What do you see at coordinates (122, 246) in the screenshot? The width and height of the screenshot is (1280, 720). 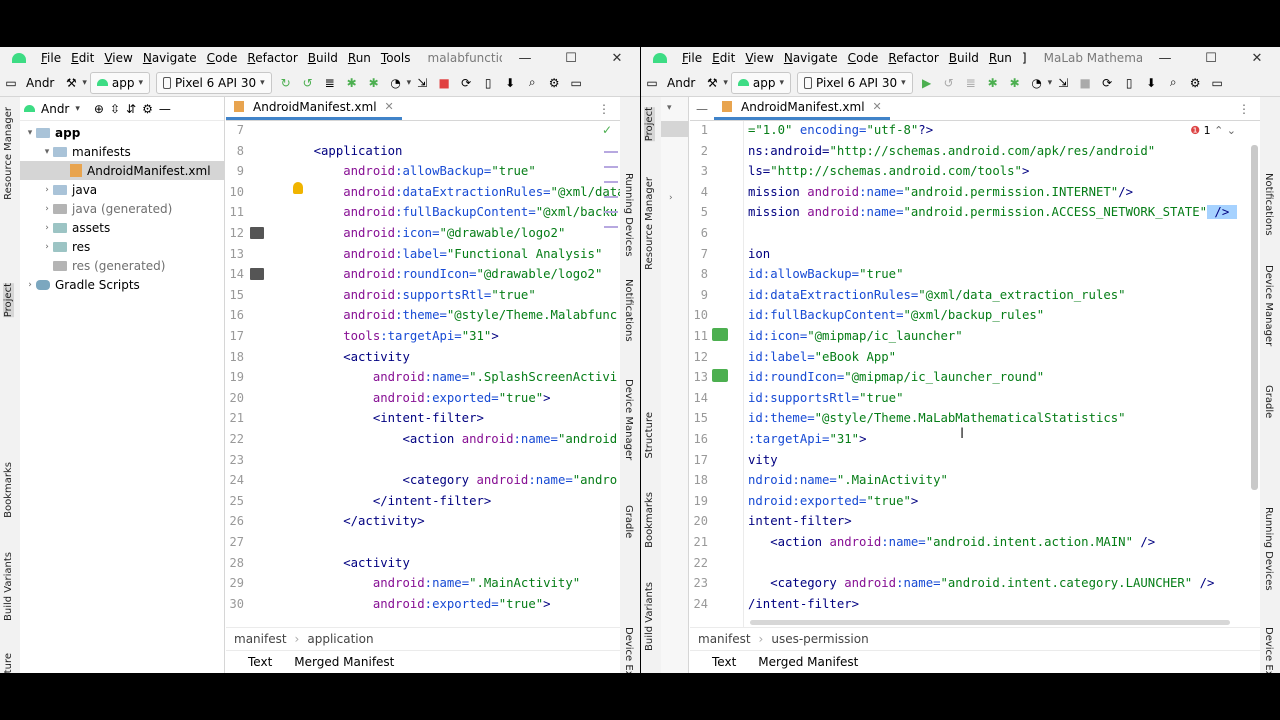 I see `tree-item: › res` at bounding box center [122, 246].